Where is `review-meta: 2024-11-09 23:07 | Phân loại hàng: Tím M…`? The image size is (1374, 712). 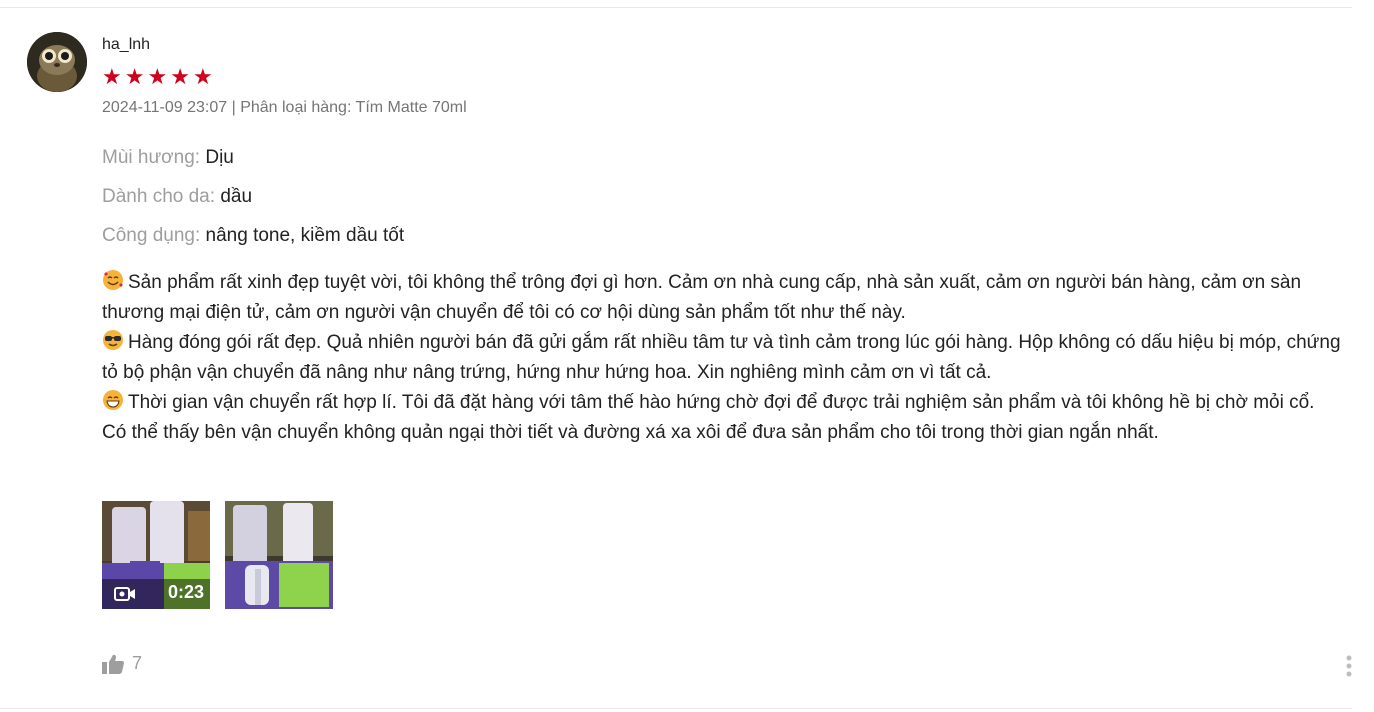 review-meta: 2024-11-09 23:07 | Phân loại hàng: Tím M… is located at coordinates (284, 107).